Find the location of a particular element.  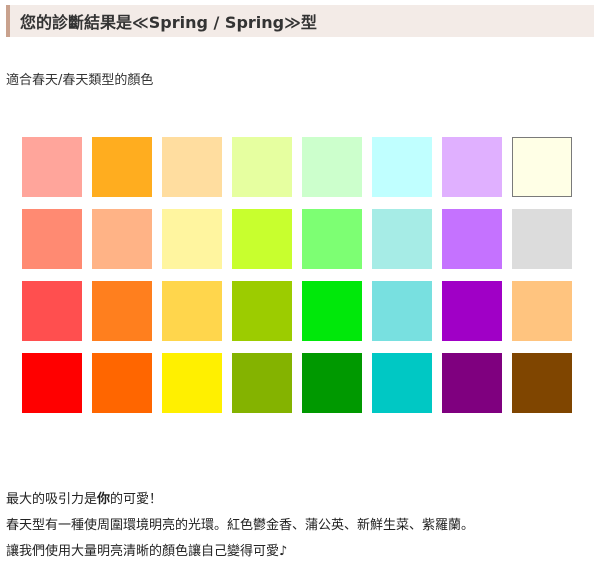

description-line-1-suffix: 的可愛！ is located at coordinates (136, 499).